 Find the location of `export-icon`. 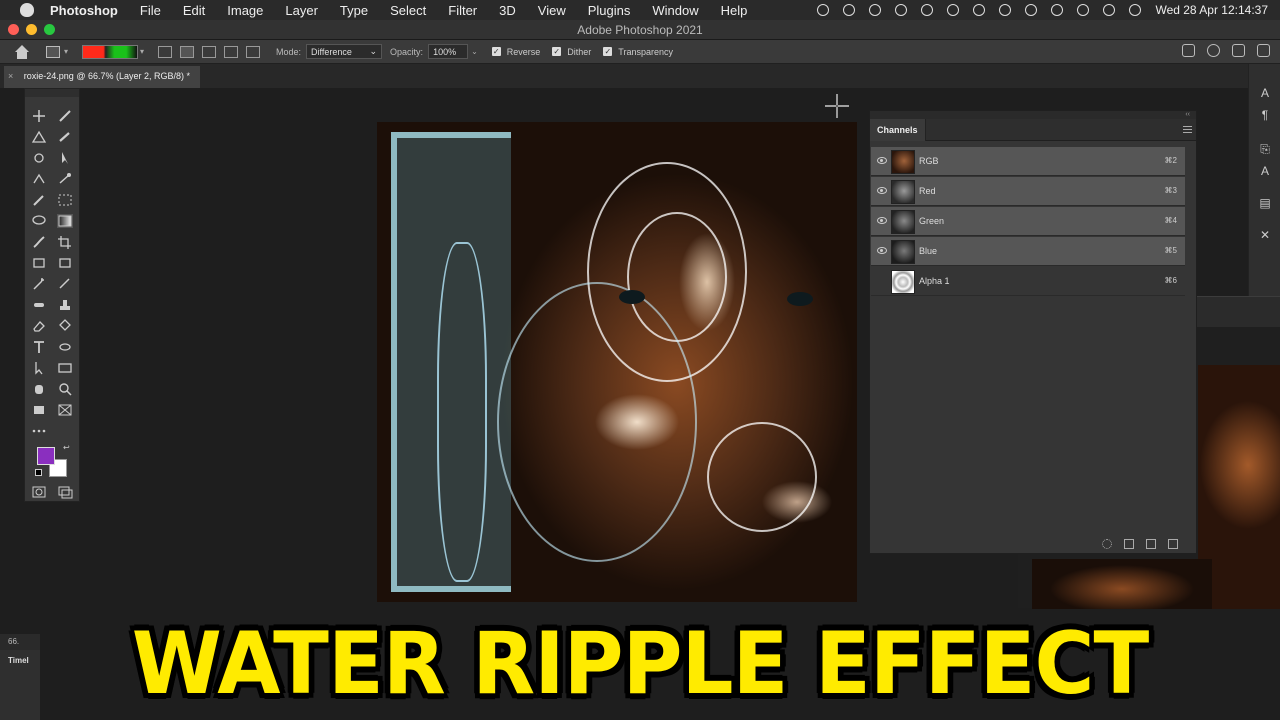

export-icon is located at coordinates (1263, 50).